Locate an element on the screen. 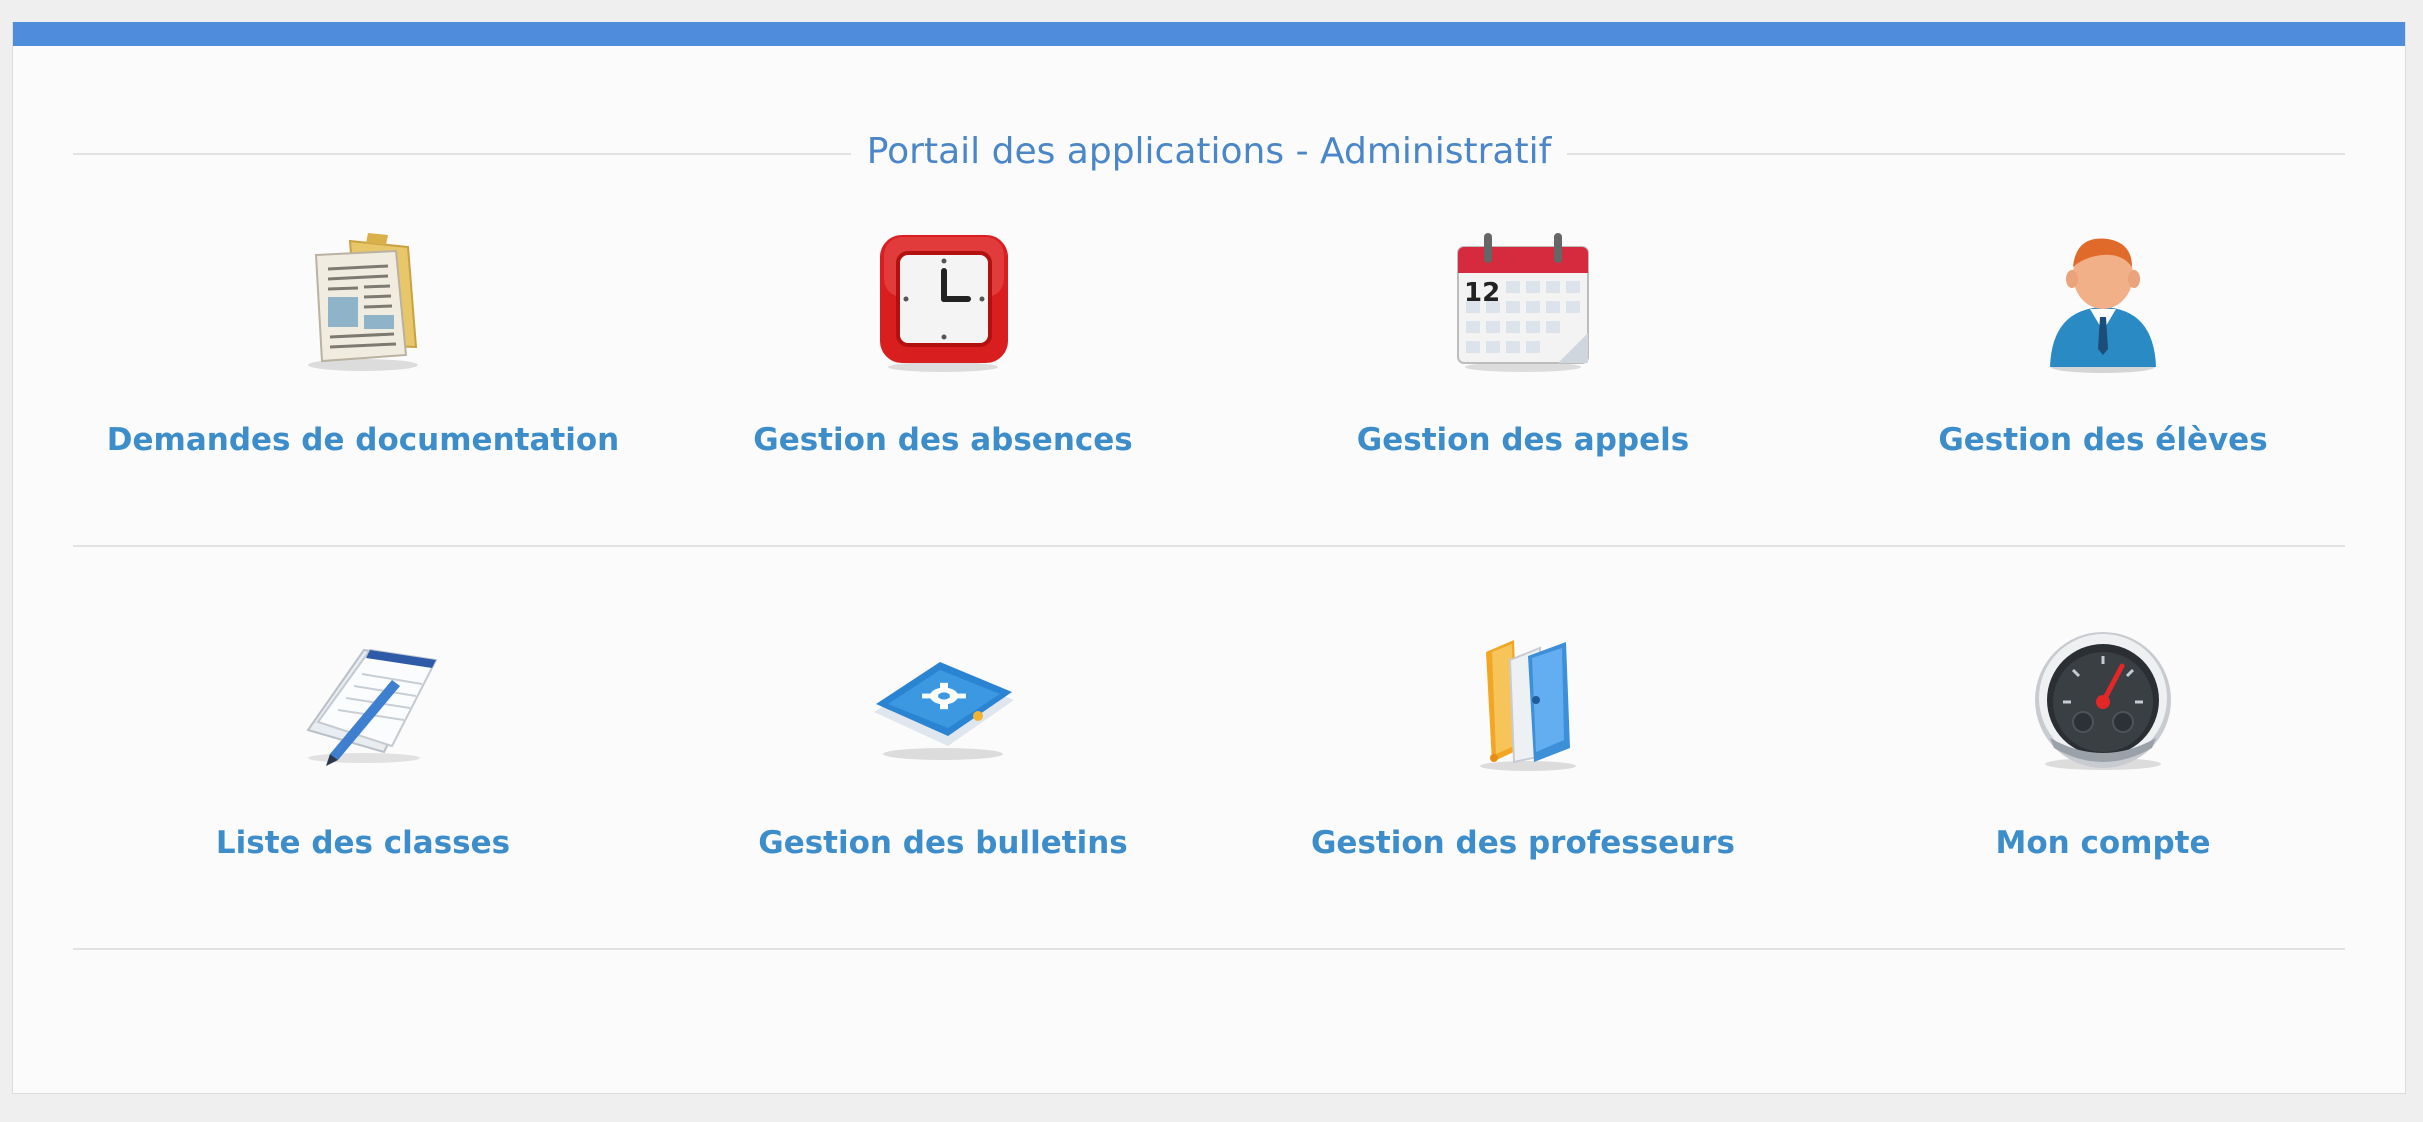  app-gestion-bulletins: Gestion des bulletins is located at coordinates (943, 745).